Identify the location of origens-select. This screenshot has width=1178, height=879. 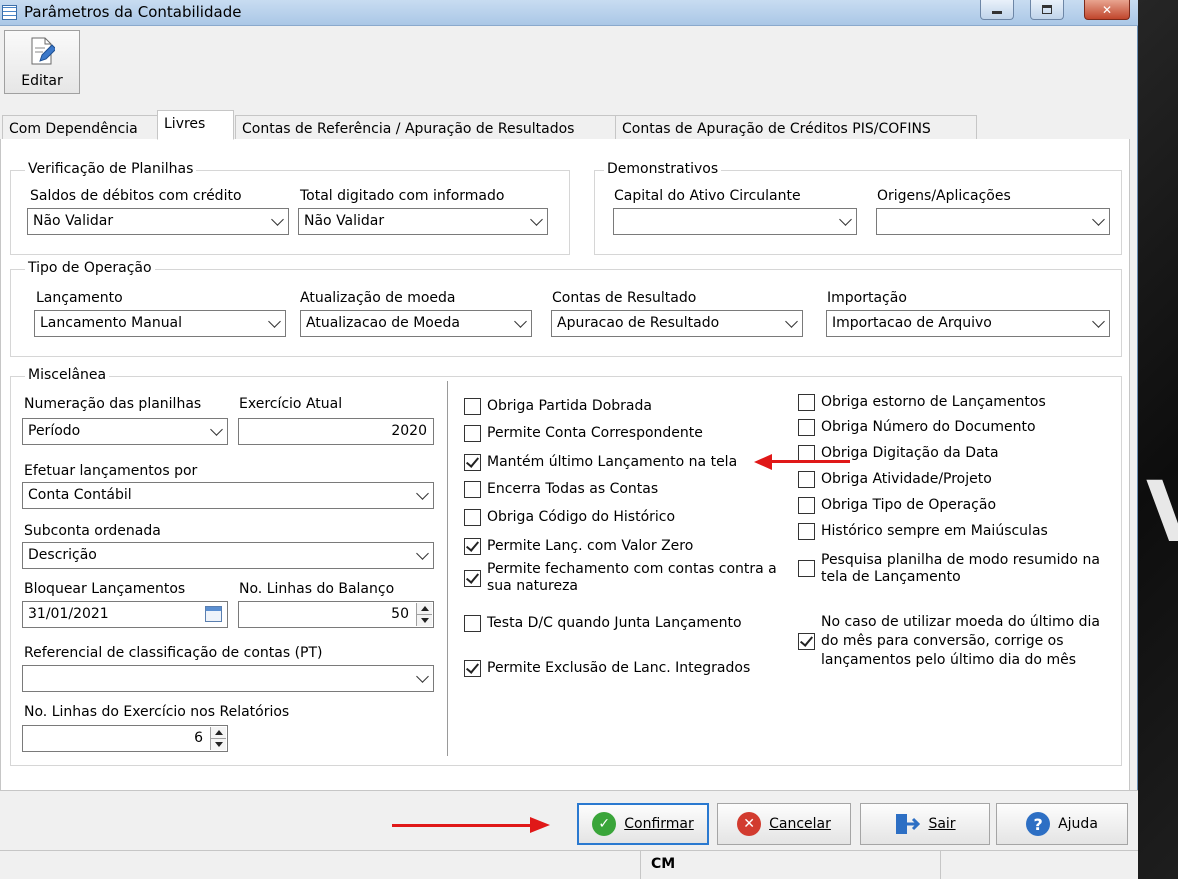
(993, 221).